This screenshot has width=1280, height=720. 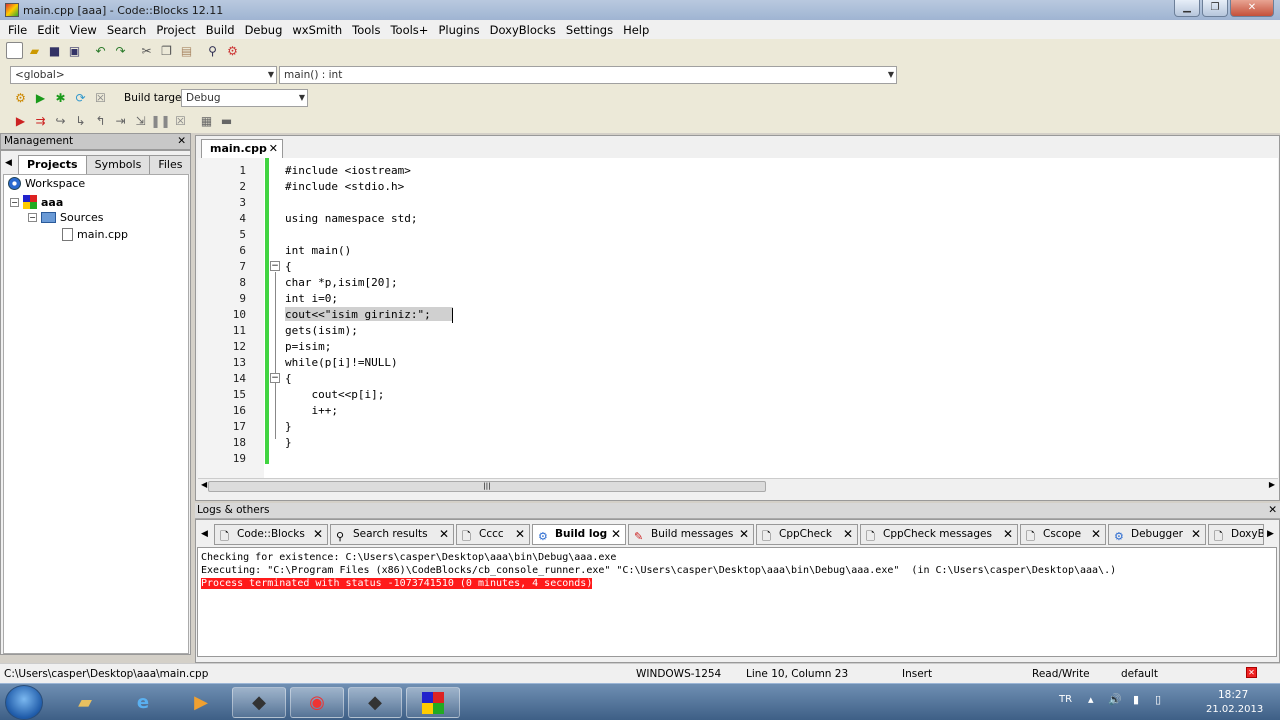 I want to click on cut-icon: ✂, so click(x=146, y=50).